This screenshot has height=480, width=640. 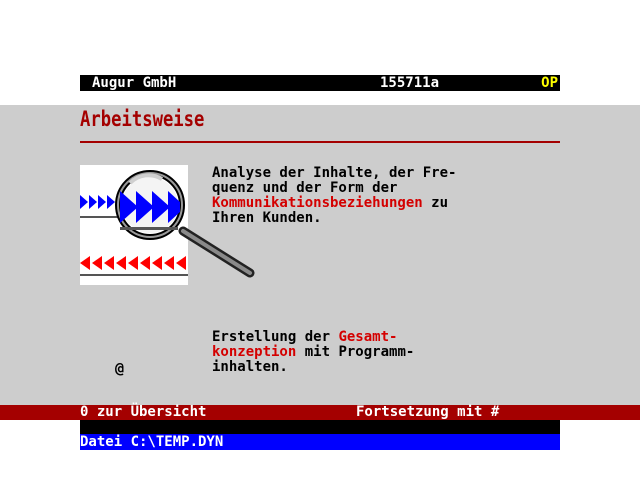 What do you see at coordinates (133, 263) in the screenshot?
I see `red-arrows-icon` at bounding box center [133, 263].